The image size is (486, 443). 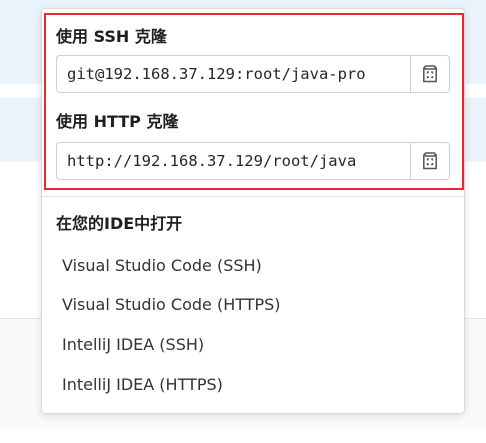 What do you see at coordinates (111, 36) in the screenshot?
I see `ssh-clone-label: 使用 SSH 克隆` at bounding box center [111, 36].